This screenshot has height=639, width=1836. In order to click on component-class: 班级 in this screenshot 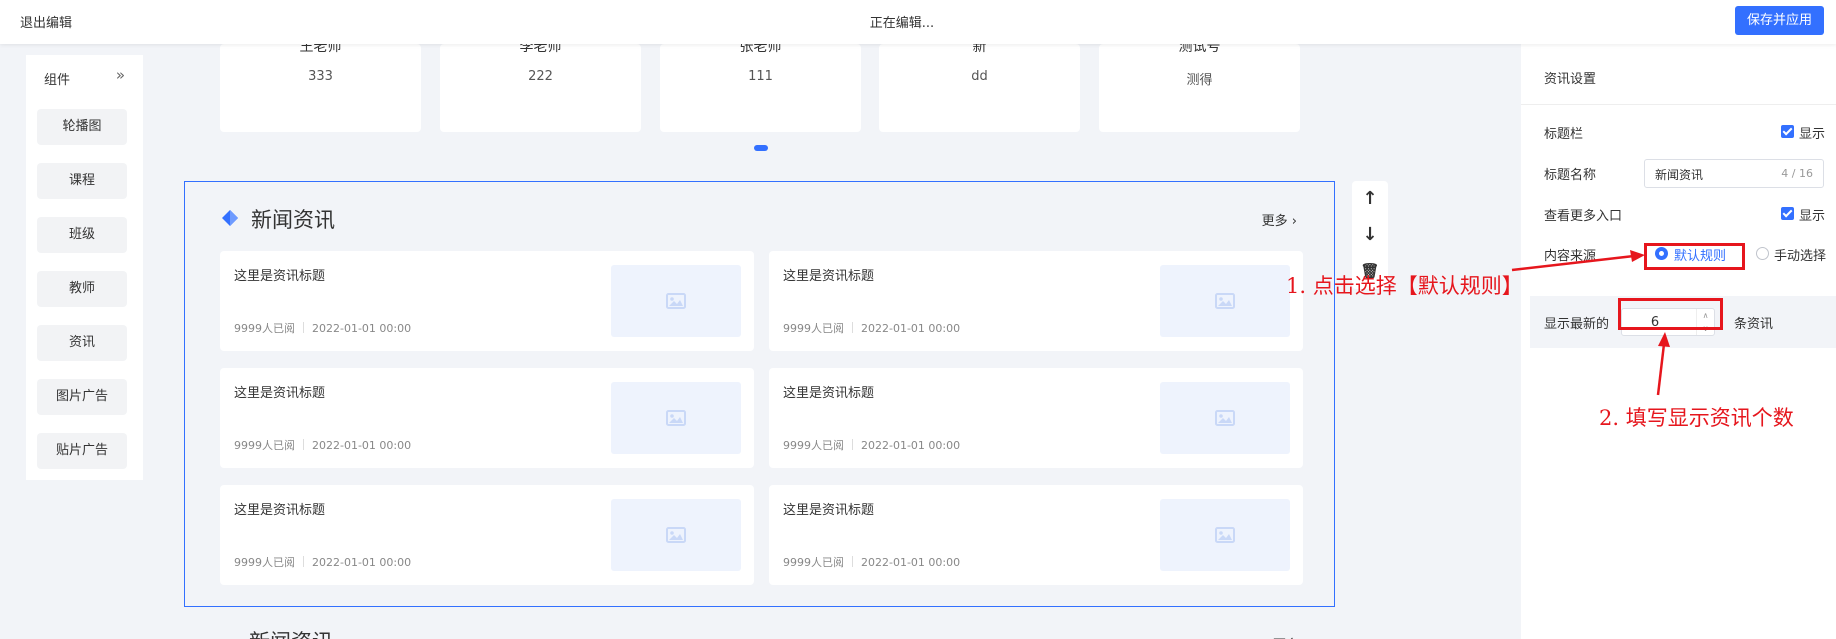, I will do `click(82, 235)`.